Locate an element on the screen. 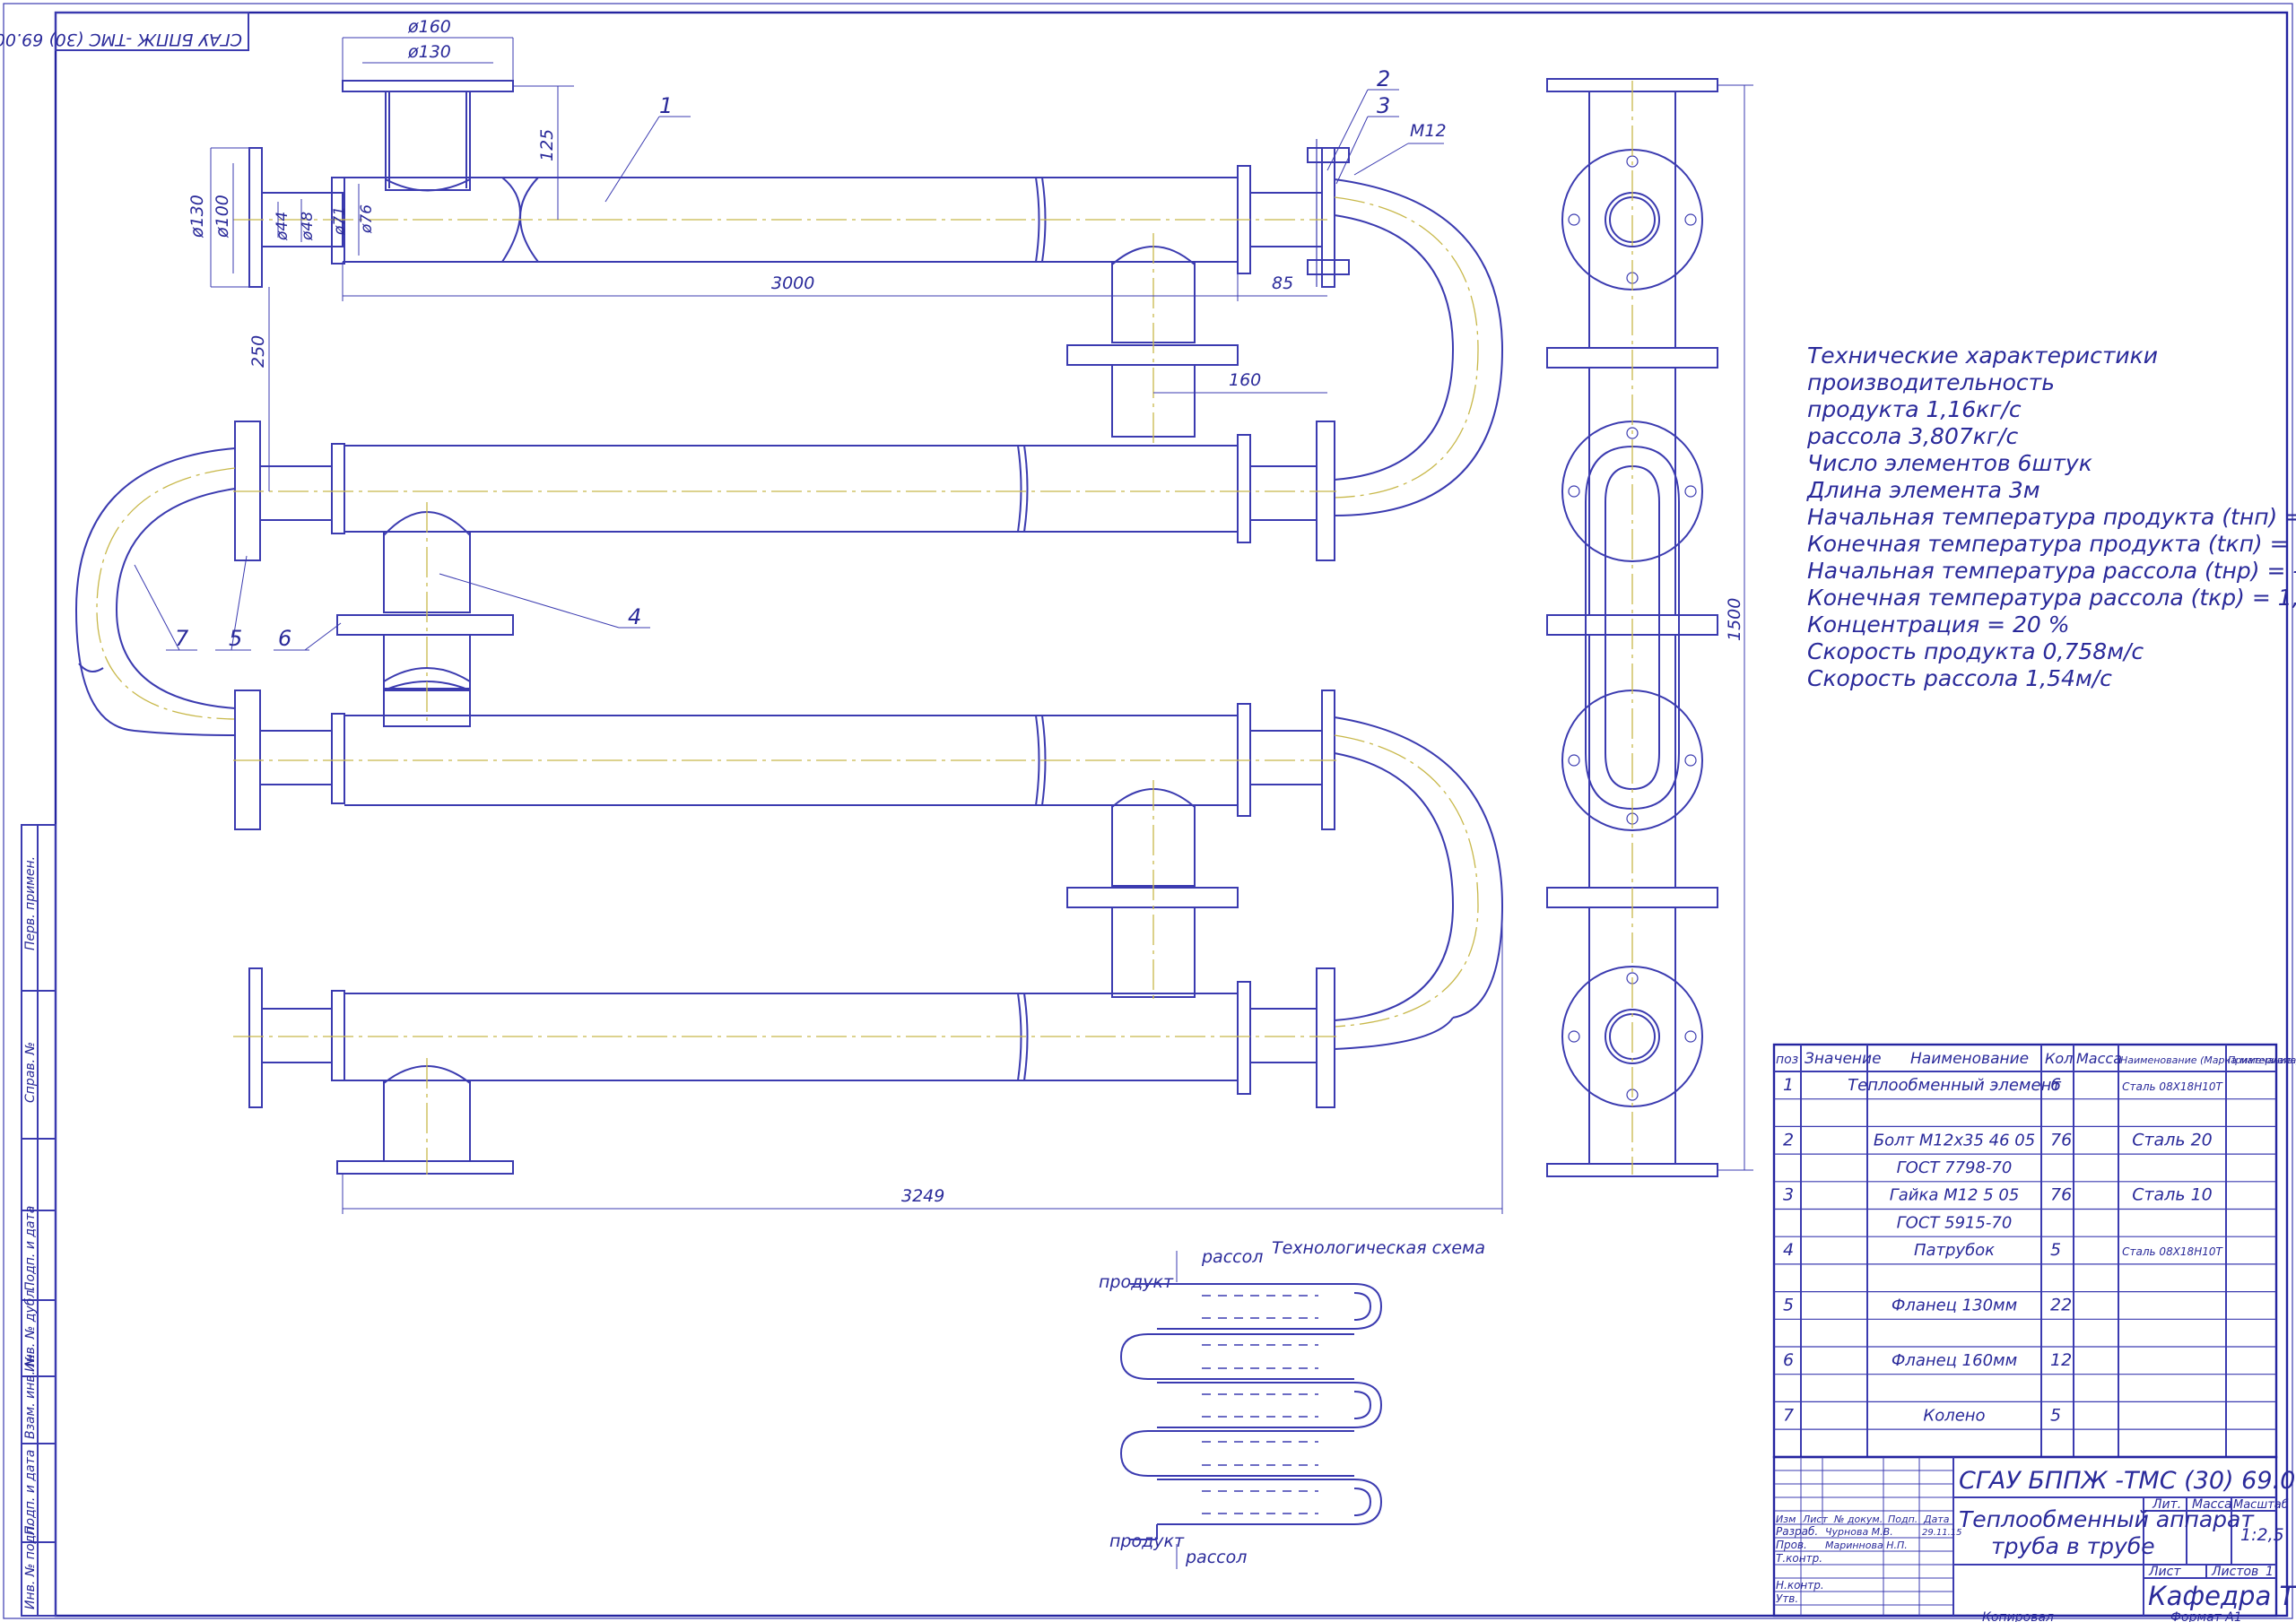  bom-cell-pos: 2 is located at coordinates (1788, 1139).